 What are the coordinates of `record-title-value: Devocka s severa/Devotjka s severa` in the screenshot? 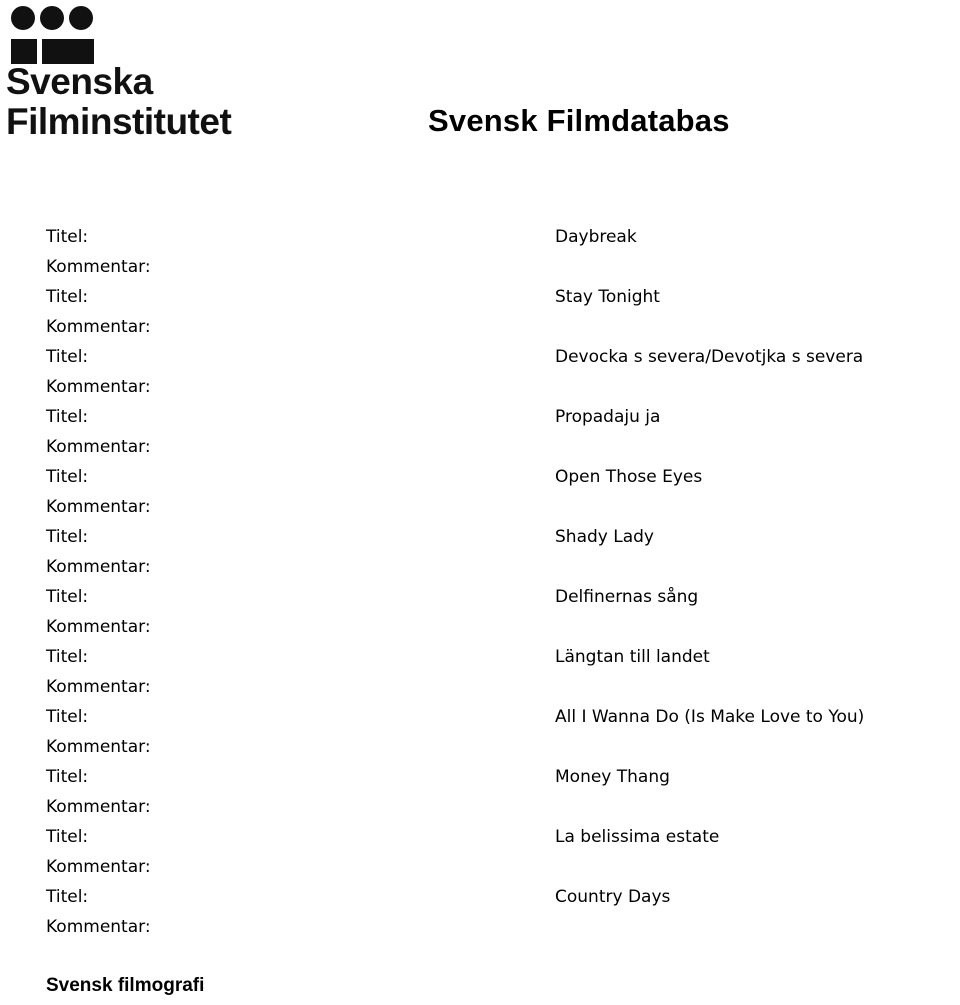 It's located at (709, 357).